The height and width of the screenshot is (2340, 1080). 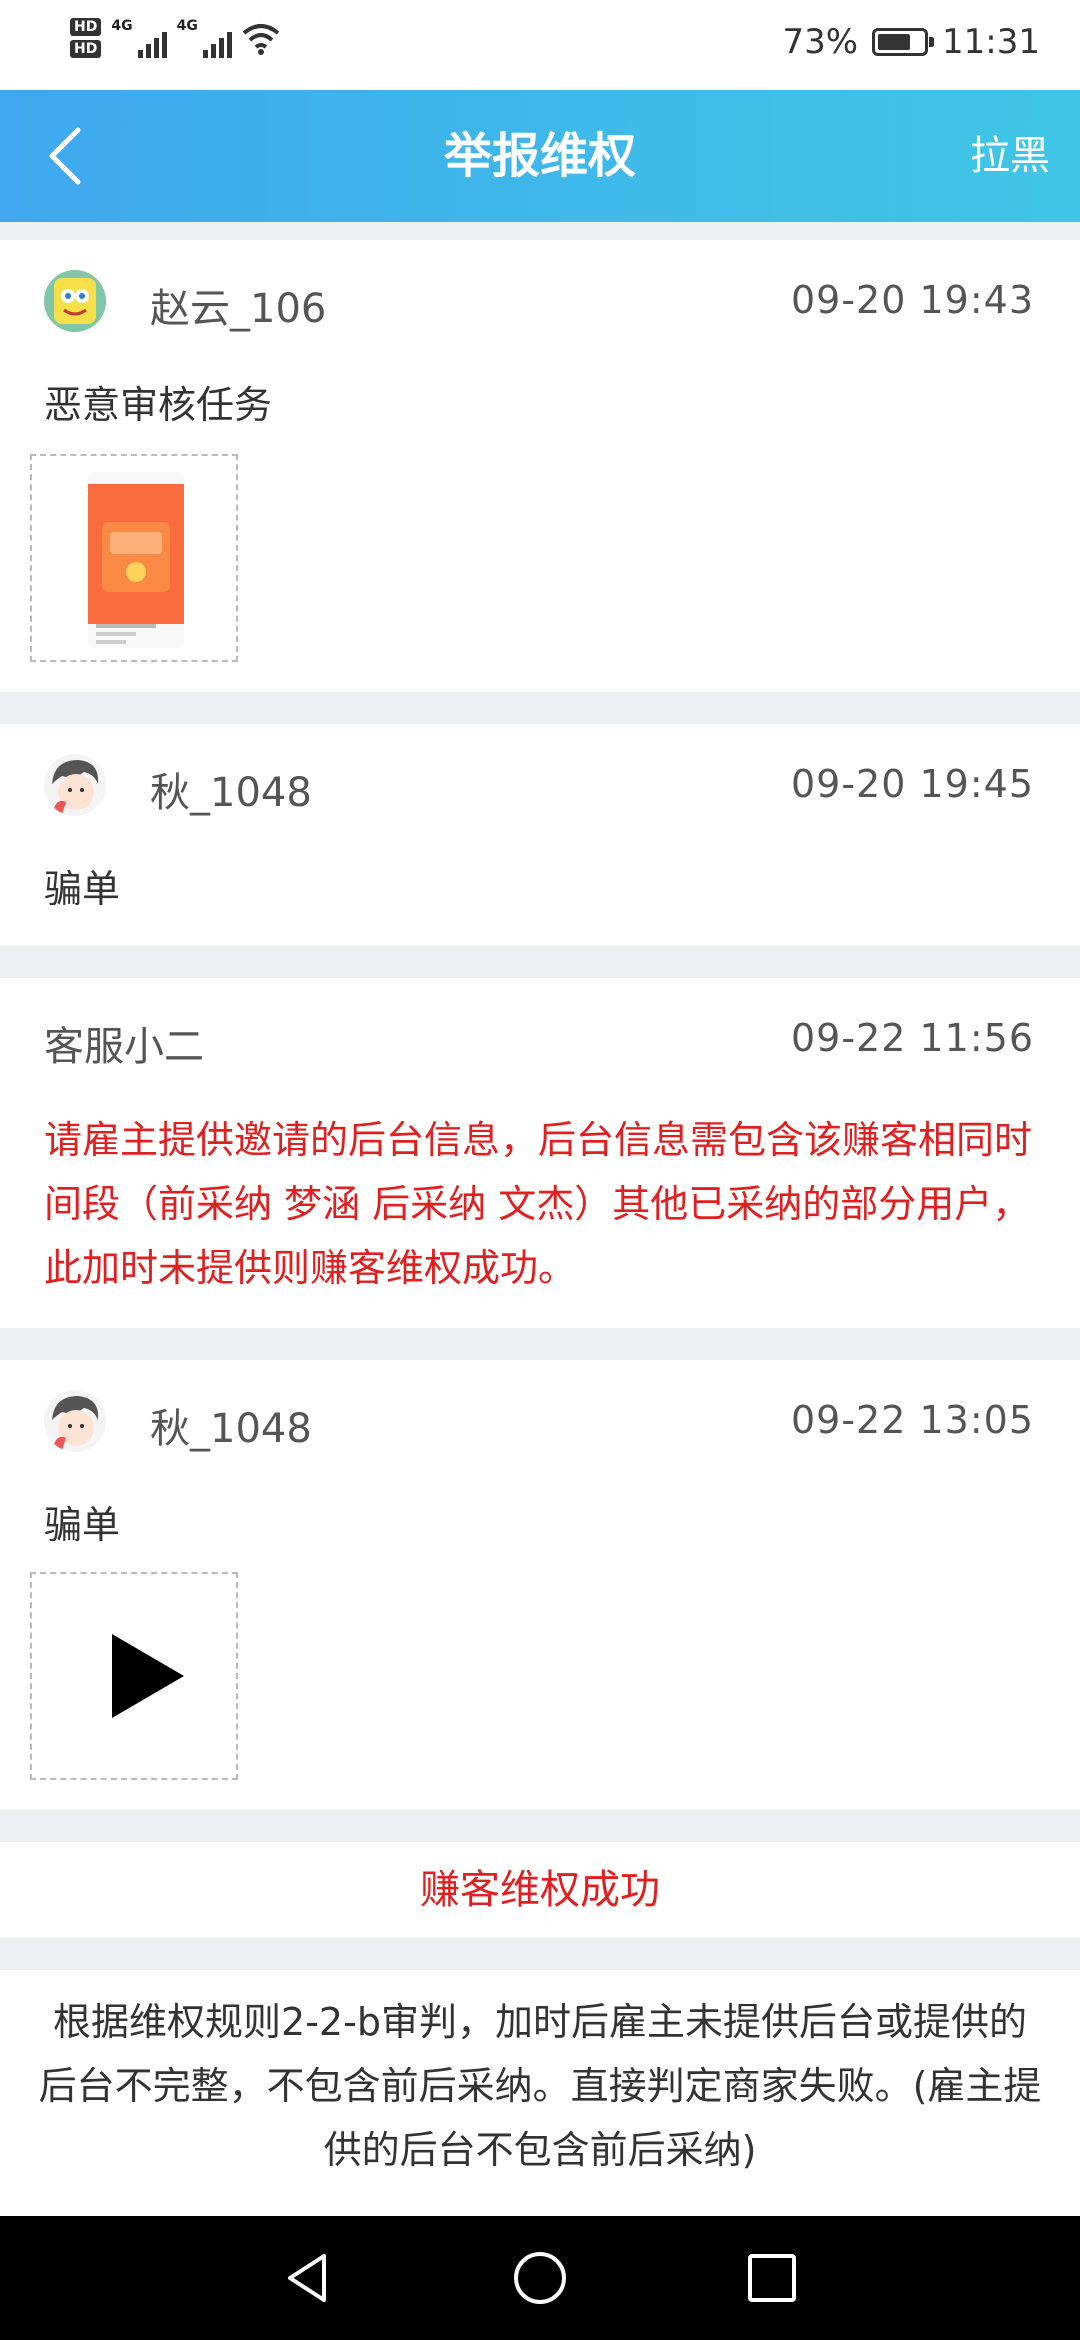 I want to click on clock: 11:31, so click(x=991, y=42).